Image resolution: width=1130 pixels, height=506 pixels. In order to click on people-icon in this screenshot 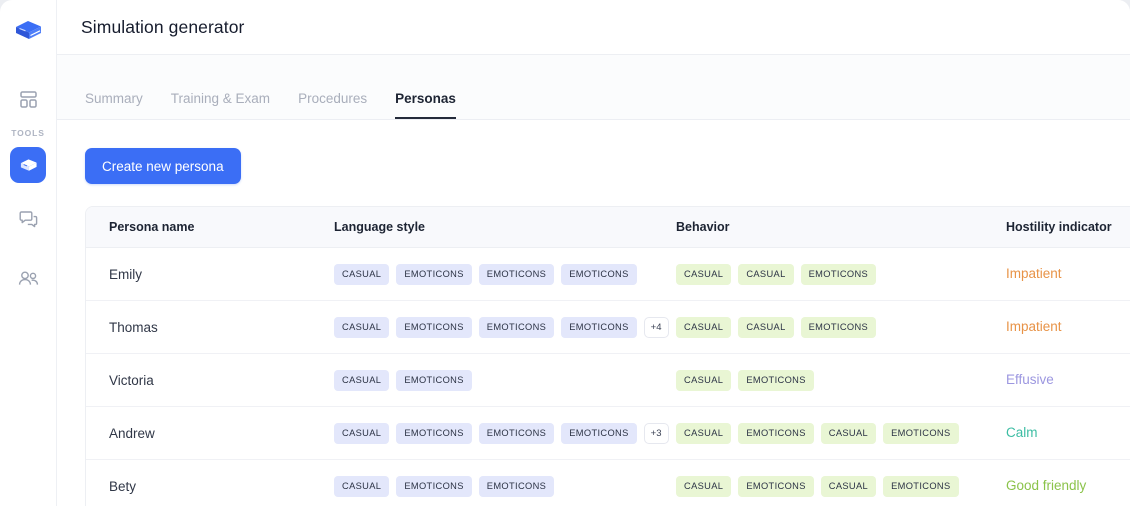, I will do `click(28, 278)`.